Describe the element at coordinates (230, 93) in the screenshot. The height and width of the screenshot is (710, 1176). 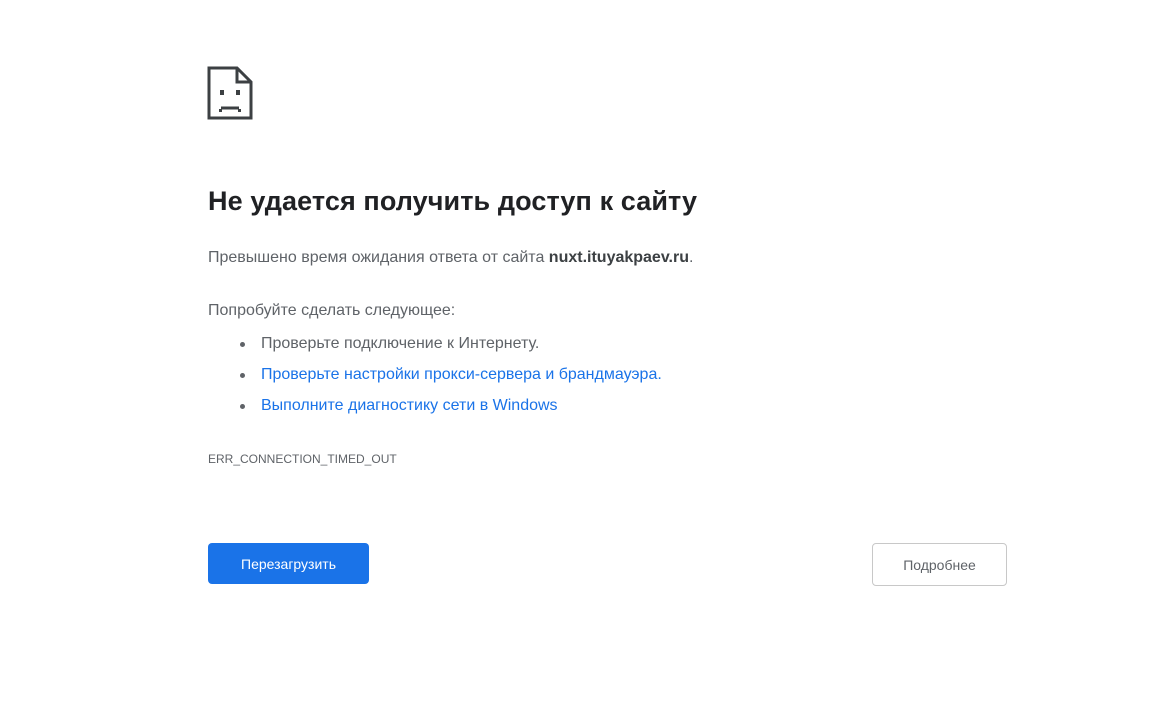
I see `sad-page-icon` at that location.